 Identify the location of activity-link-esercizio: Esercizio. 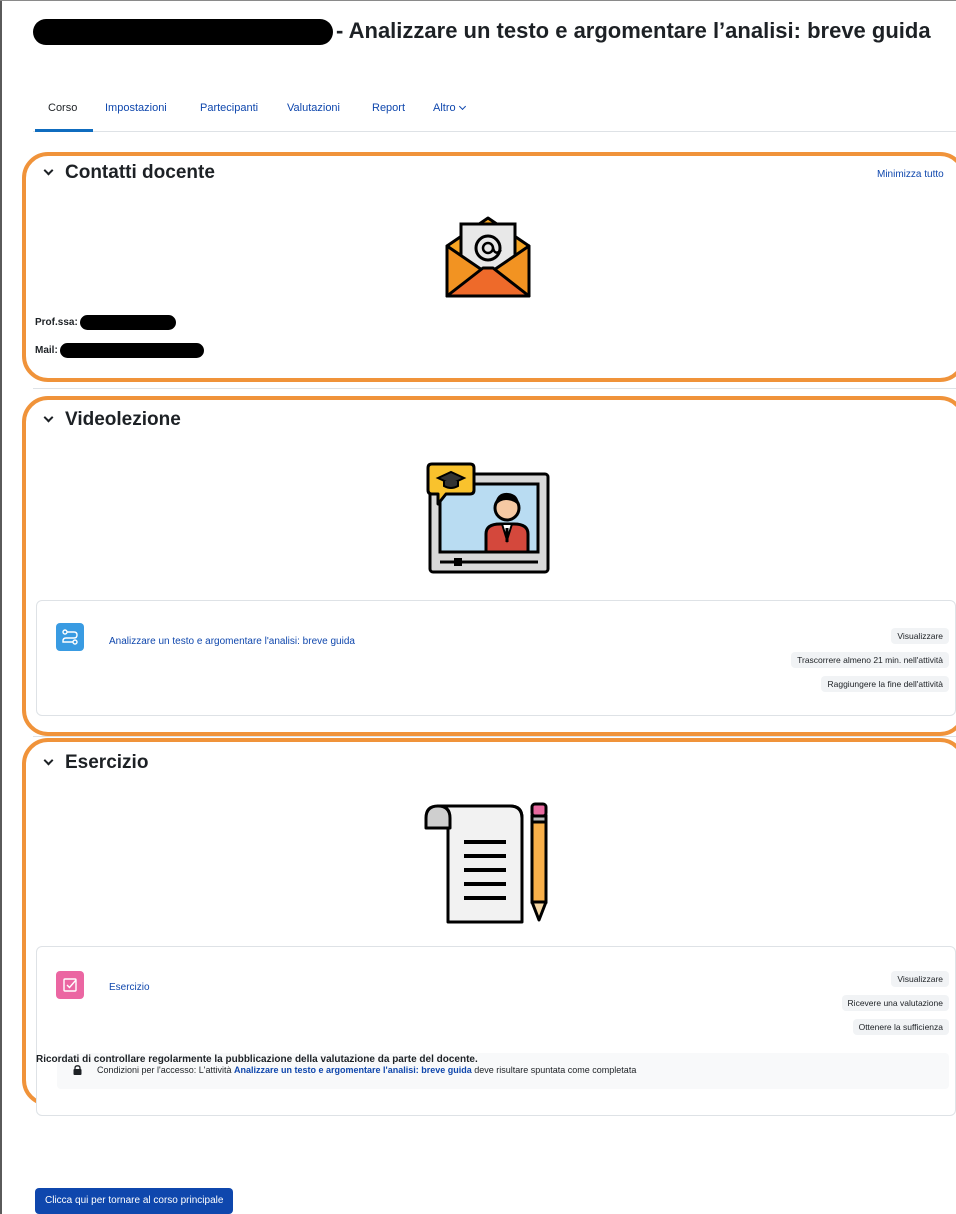
(129, 987).